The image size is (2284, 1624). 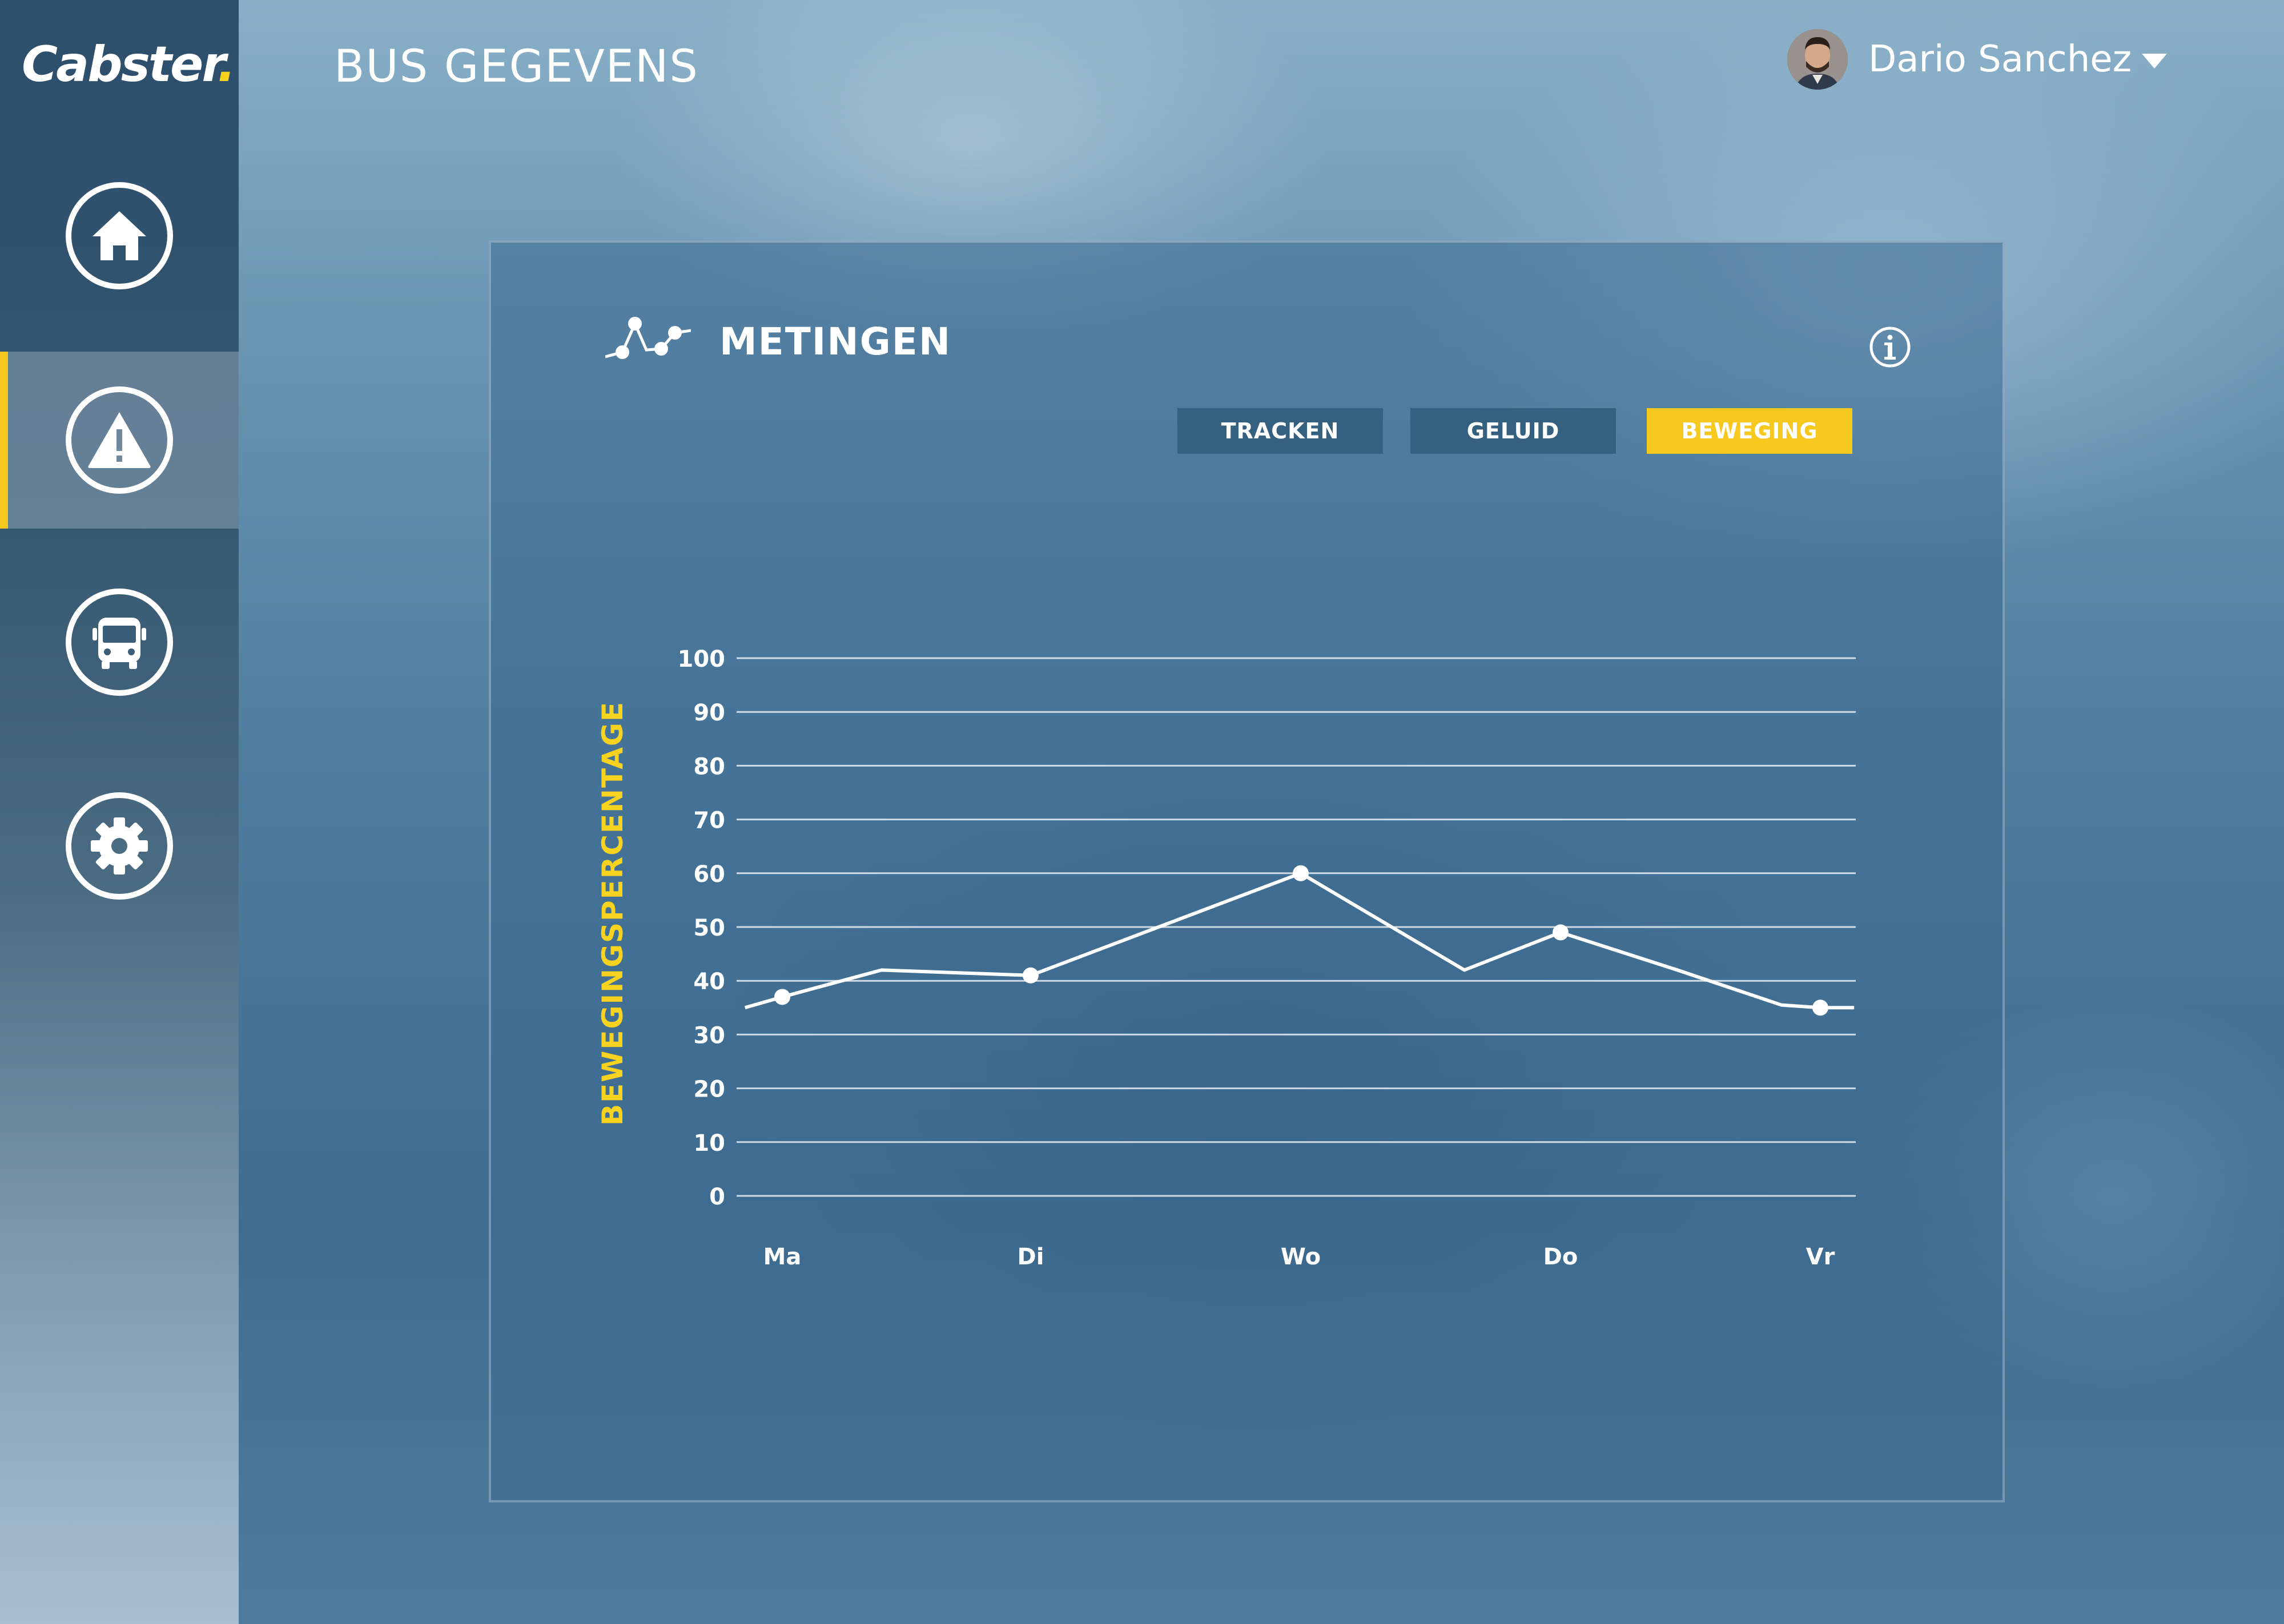 I want to click on x-tick-label: Di, so click(x=1031, y=1257).